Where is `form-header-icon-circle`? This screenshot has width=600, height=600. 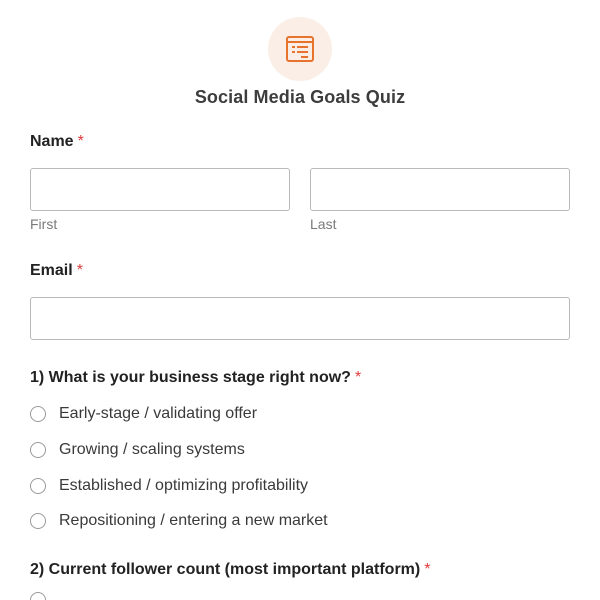 form-header-icon-circle is located at coordinates (300, 49).